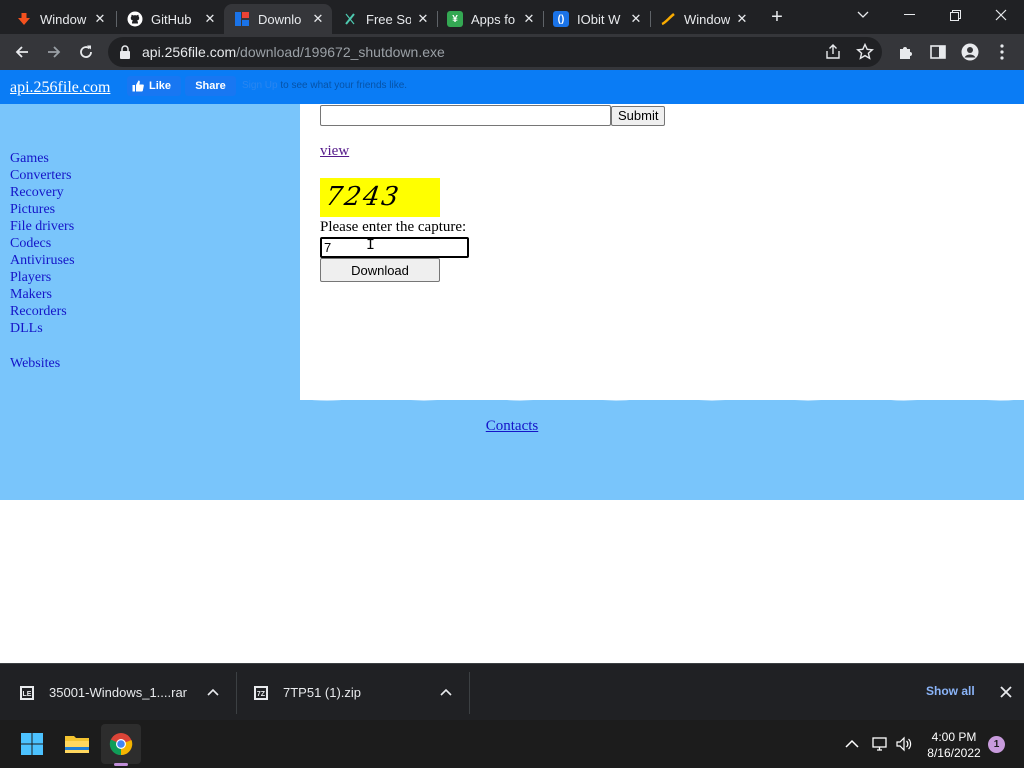 This screenshot has width=1024, height=768. I want to click on fb-social-text: Sign Up to see what your friends like., so click(324, 85).